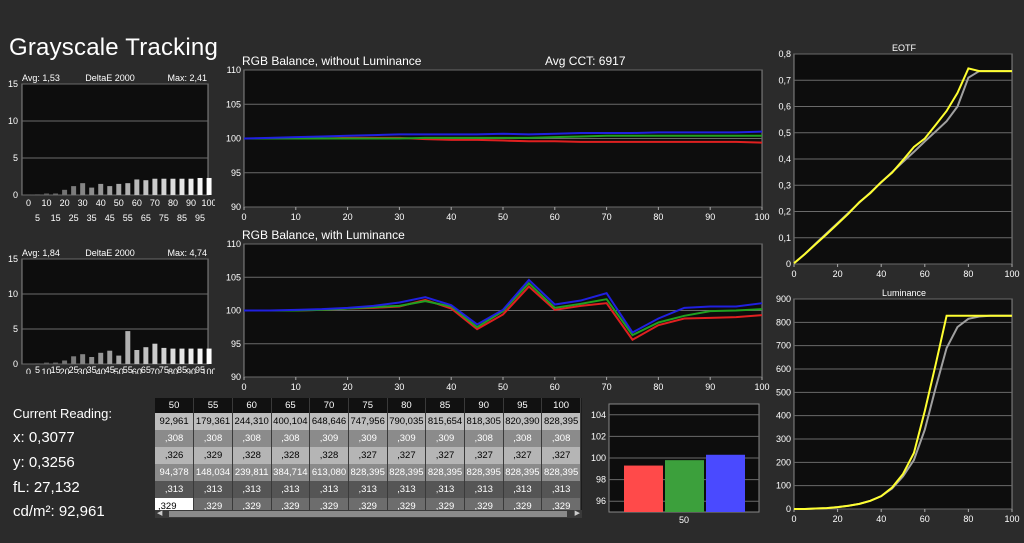 The width and height of the screenshot is (1024, 543). What do you see at coordinates (783, 322) in the screenshot?
I see `y-tick-label: 800` at bounding box center [783, 322].